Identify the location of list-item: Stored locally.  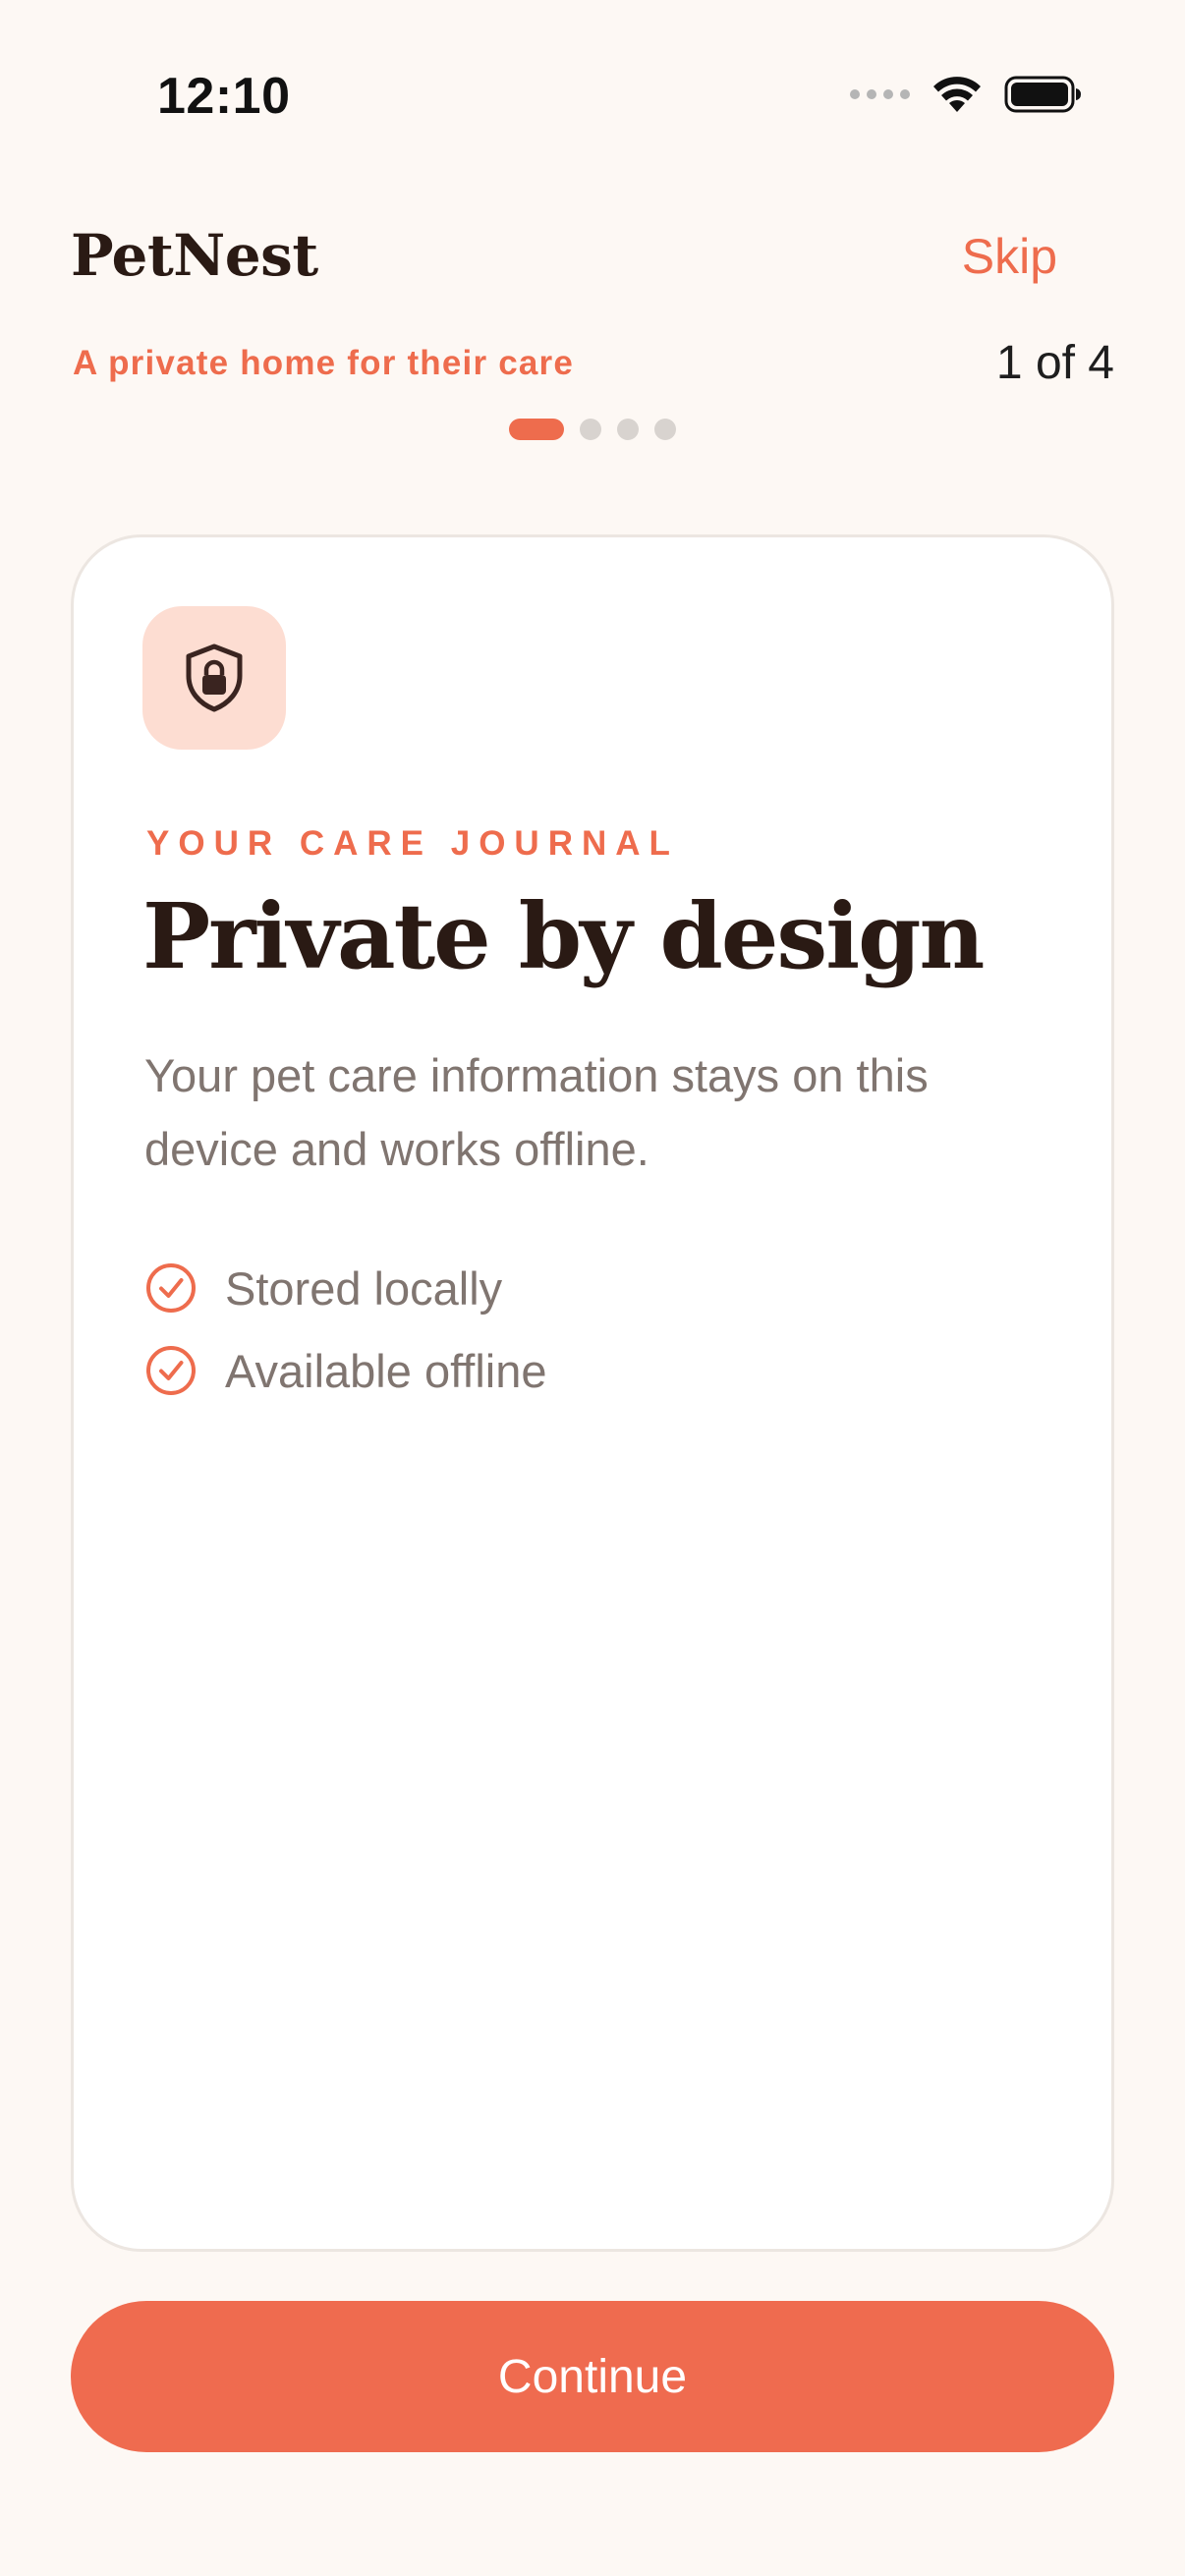
(346, 1288).